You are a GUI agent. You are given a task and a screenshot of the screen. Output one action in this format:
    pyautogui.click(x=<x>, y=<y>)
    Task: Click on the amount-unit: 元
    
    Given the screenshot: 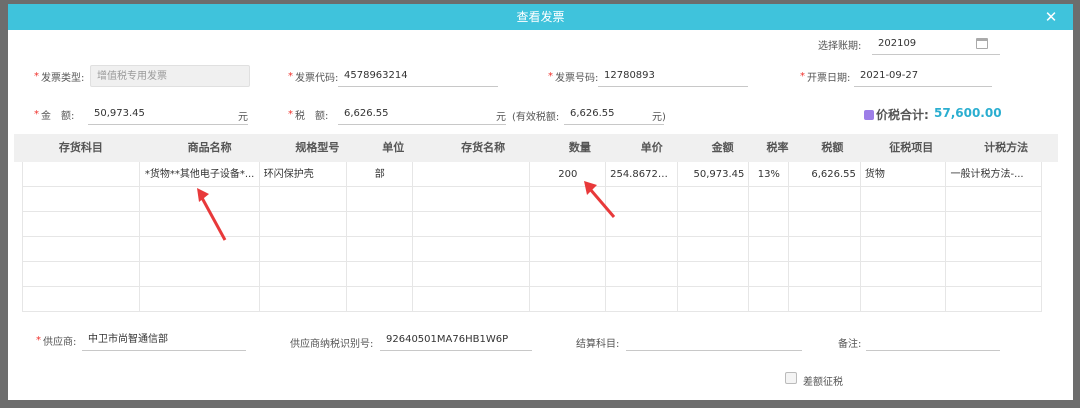 What is the action you would take?
    pyautogui.click(x=243, y=117)
    